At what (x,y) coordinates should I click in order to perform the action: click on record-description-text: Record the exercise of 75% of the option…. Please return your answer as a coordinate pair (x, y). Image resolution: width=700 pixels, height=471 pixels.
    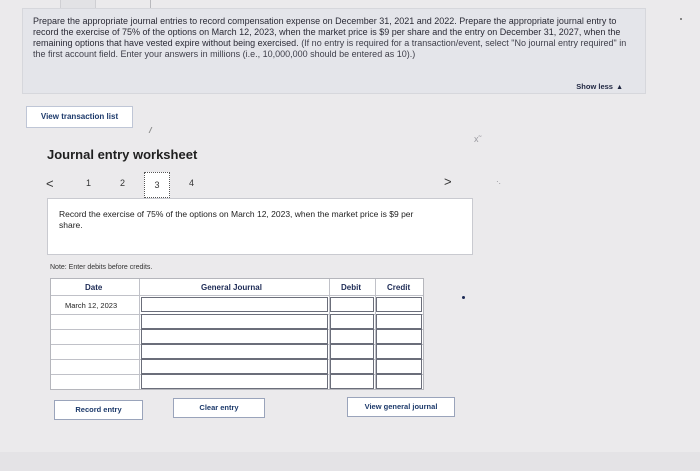
    Looking at the image, I should click on (236, 219).